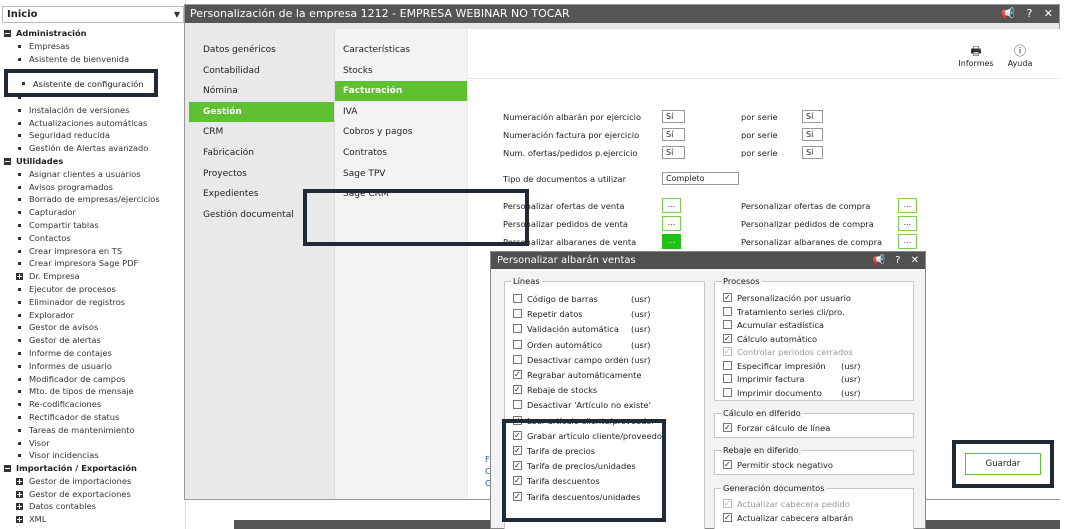 Image resolution: width=1068 pixels, height=529 pixels. What do you see at coordinates (976, 55) in the screenshot?
I see `informes-button: 🖶 Informes` at bounding box center [976, 55].